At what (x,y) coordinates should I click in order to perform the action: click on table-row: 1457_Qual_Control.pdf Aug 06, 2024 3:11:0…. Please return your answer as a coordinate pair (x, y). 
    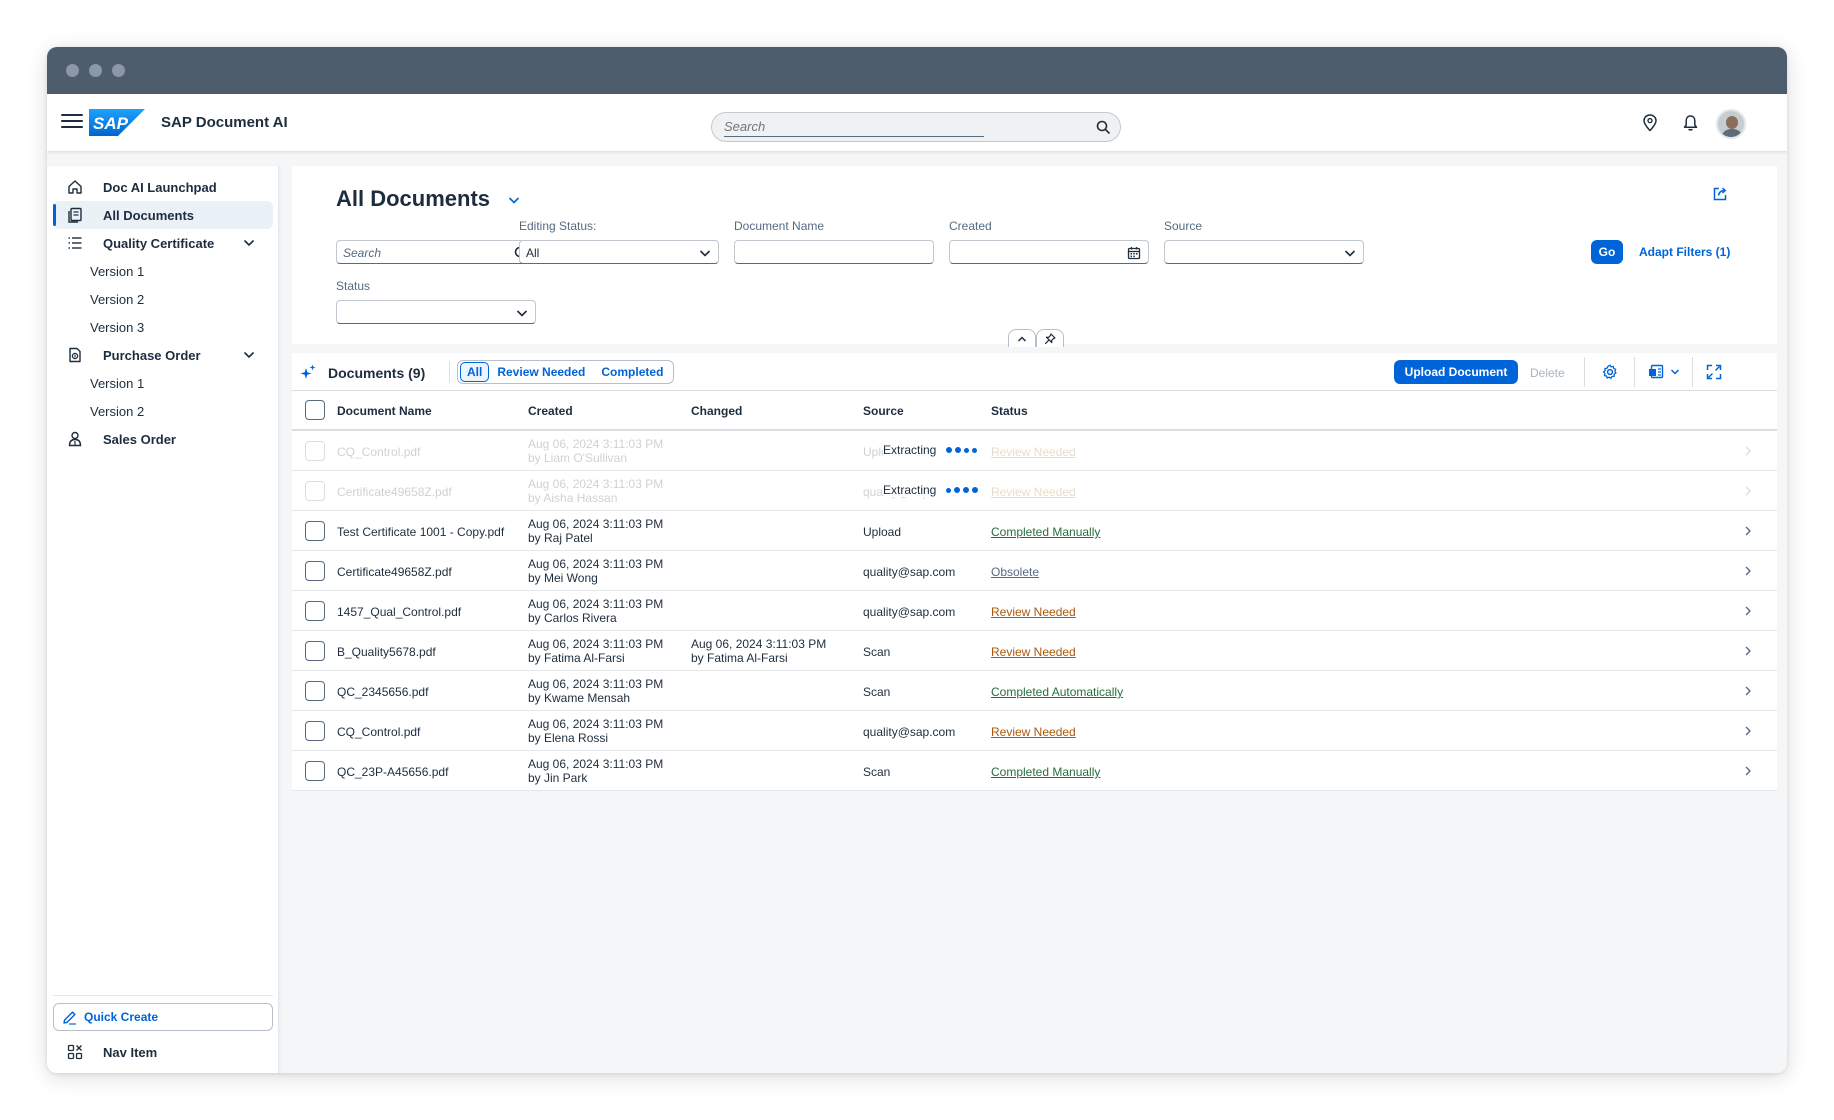
    Looking at the image, I should click on (1034, 611).